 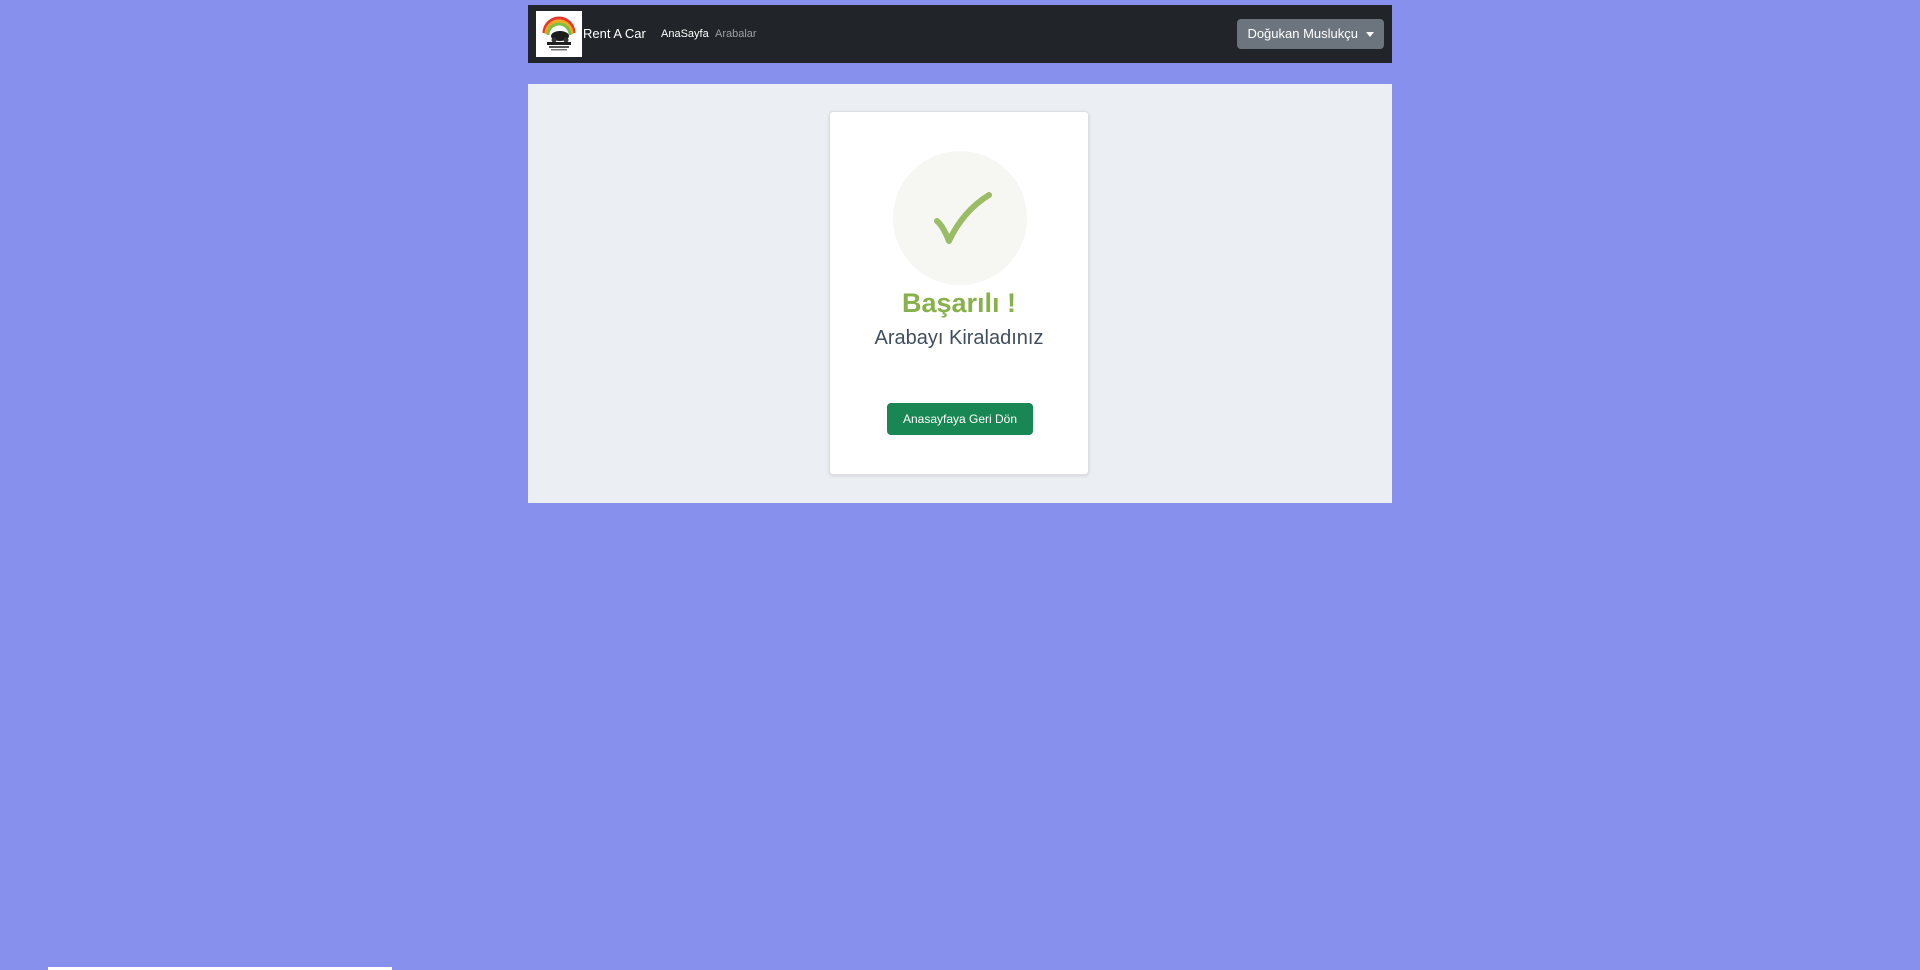 I want to click on back-to-home-button: Anasayfaya Geri Dön, so click(x=960, y=419).